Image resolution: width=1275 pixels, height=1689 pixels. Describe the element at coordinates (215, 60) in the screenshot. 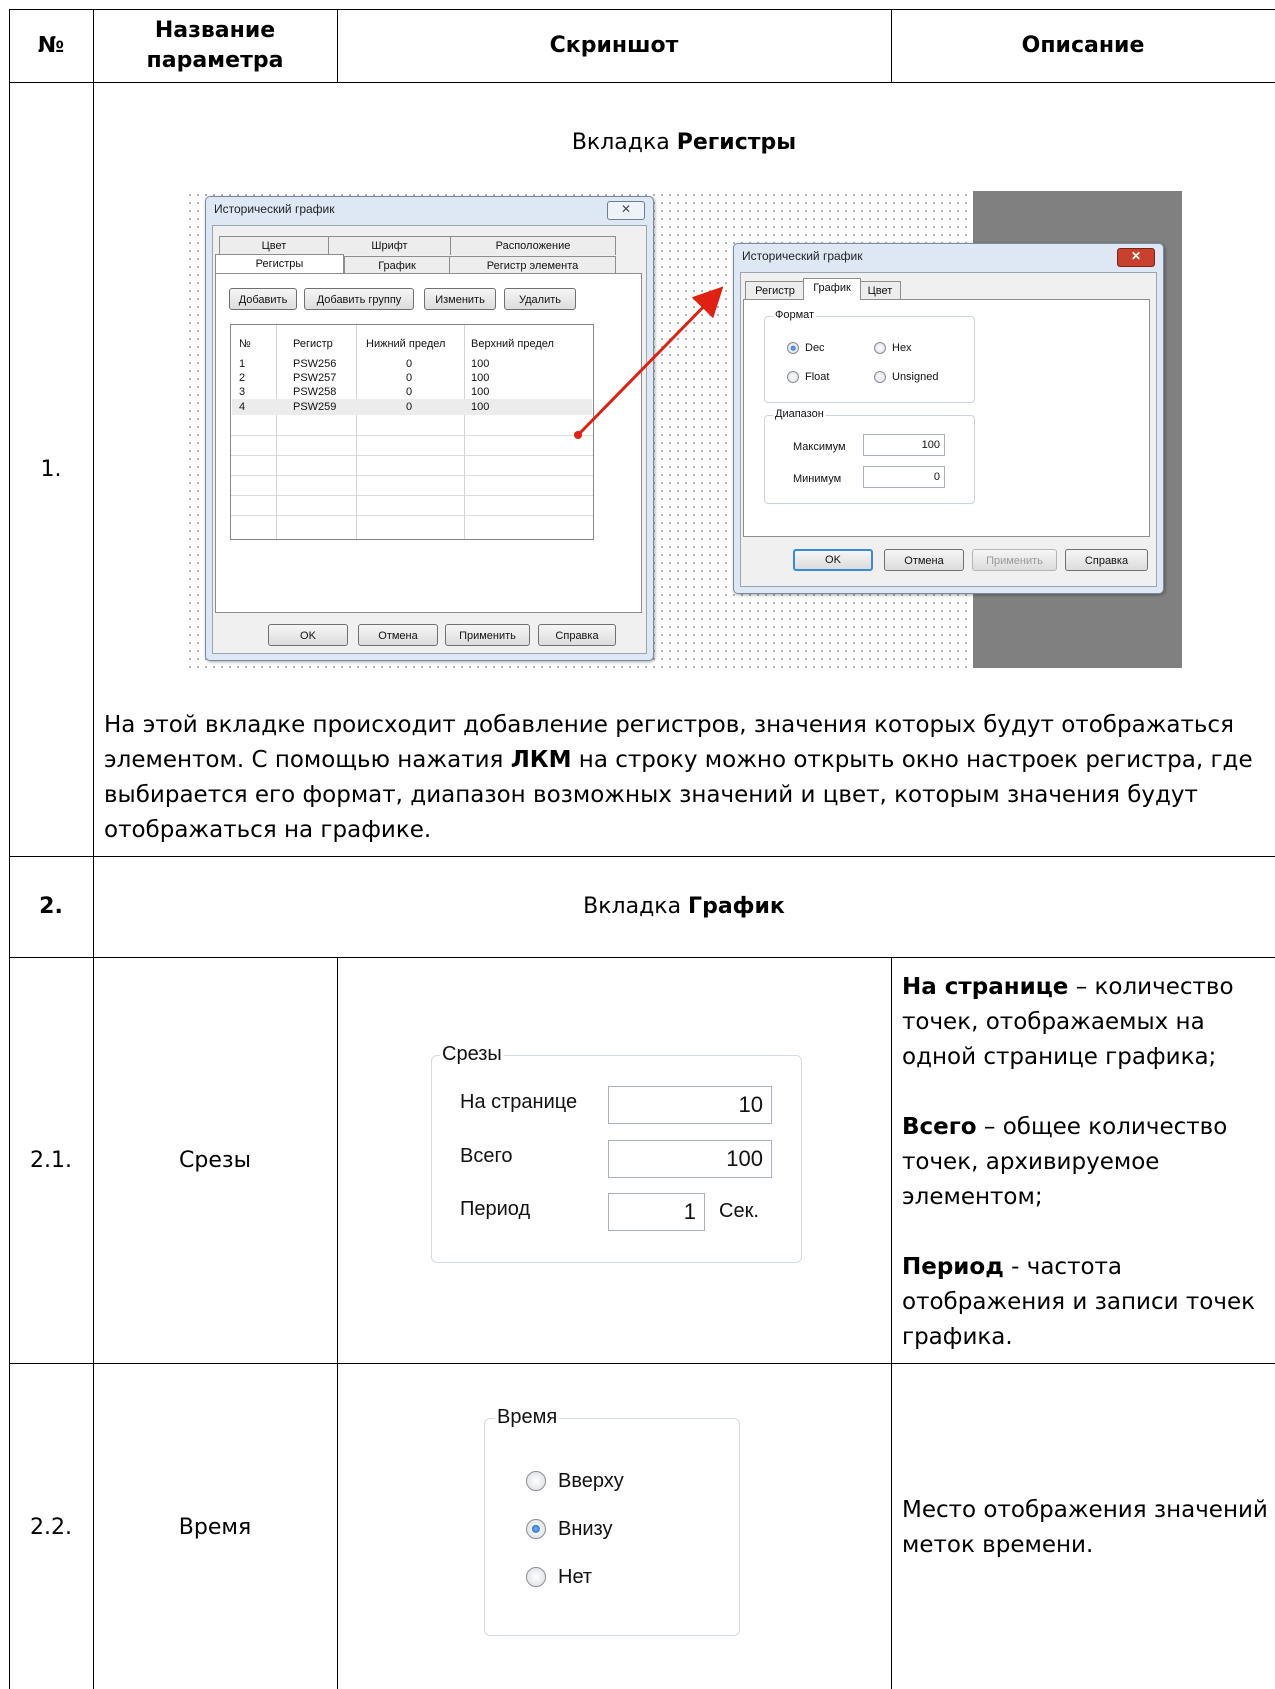

I see `header-param-line2: параметра` at that location.